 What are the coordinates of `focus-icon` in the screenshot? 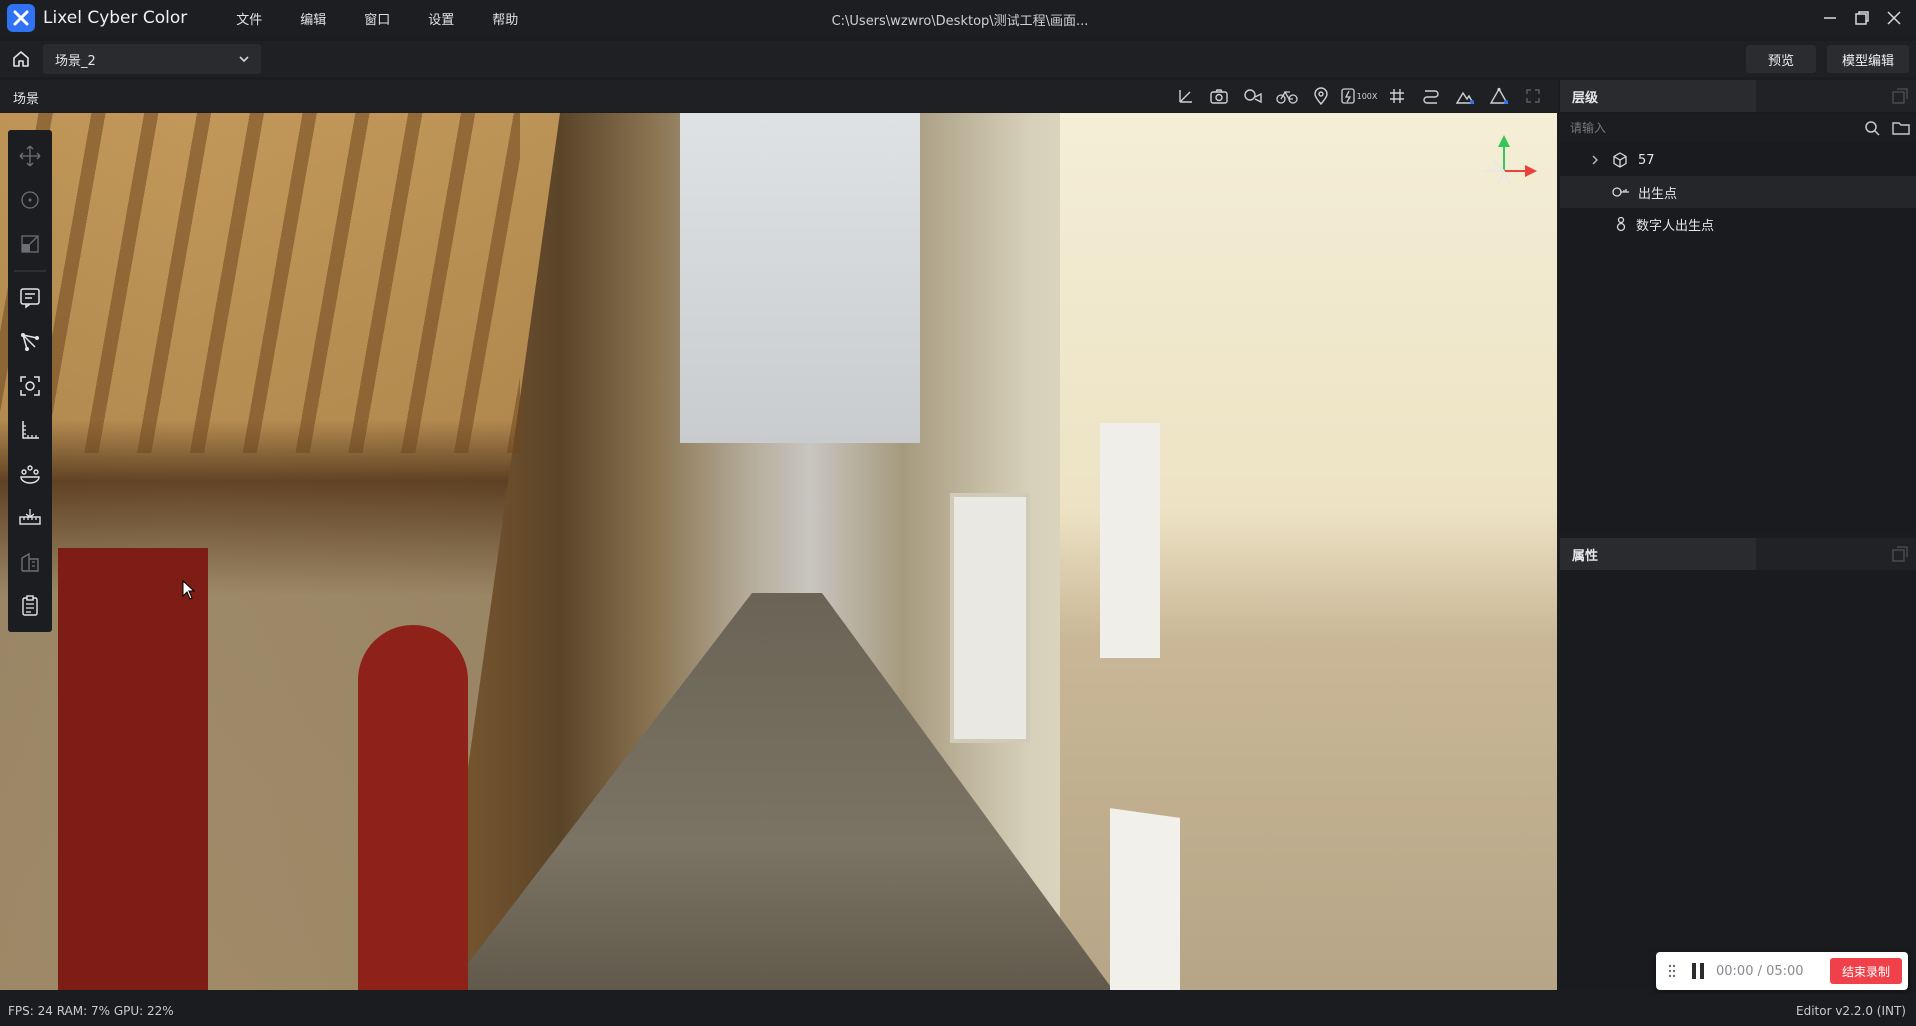 It's located at (30, 386).